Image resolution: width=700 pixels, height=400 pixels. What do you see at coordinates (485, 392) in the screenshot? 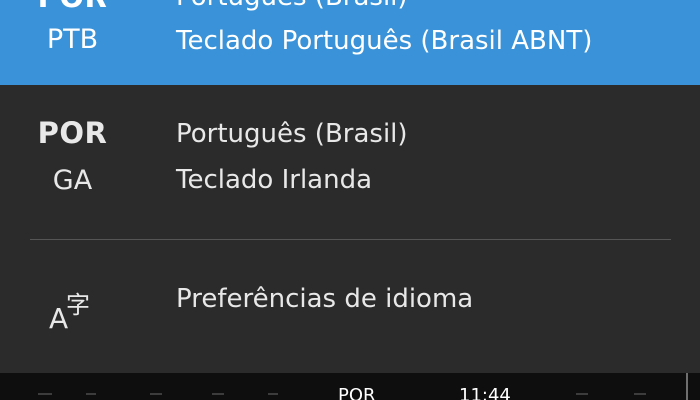
I see `taskbar-clock: 11:44` at bounding box center [485, 392].